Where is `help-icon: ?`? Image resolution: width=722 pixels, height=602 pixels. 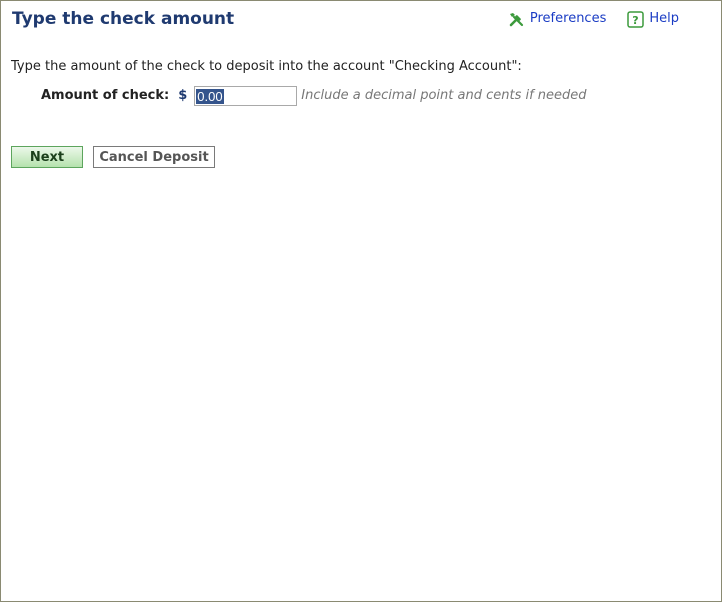 help-icon: ? is located at coordinates (636, 19).